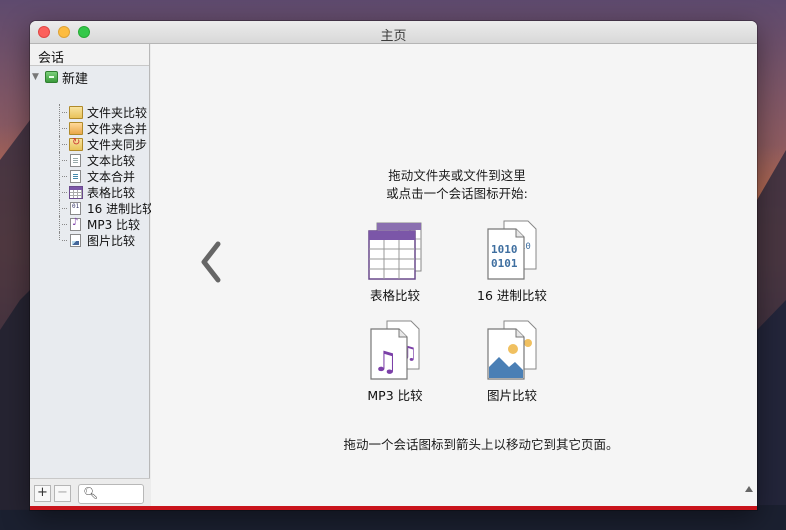 The height and width of the screenshot is (530, 786). I want to click on hex-compare-icon: 10 1010 0101, so click(512, 250).